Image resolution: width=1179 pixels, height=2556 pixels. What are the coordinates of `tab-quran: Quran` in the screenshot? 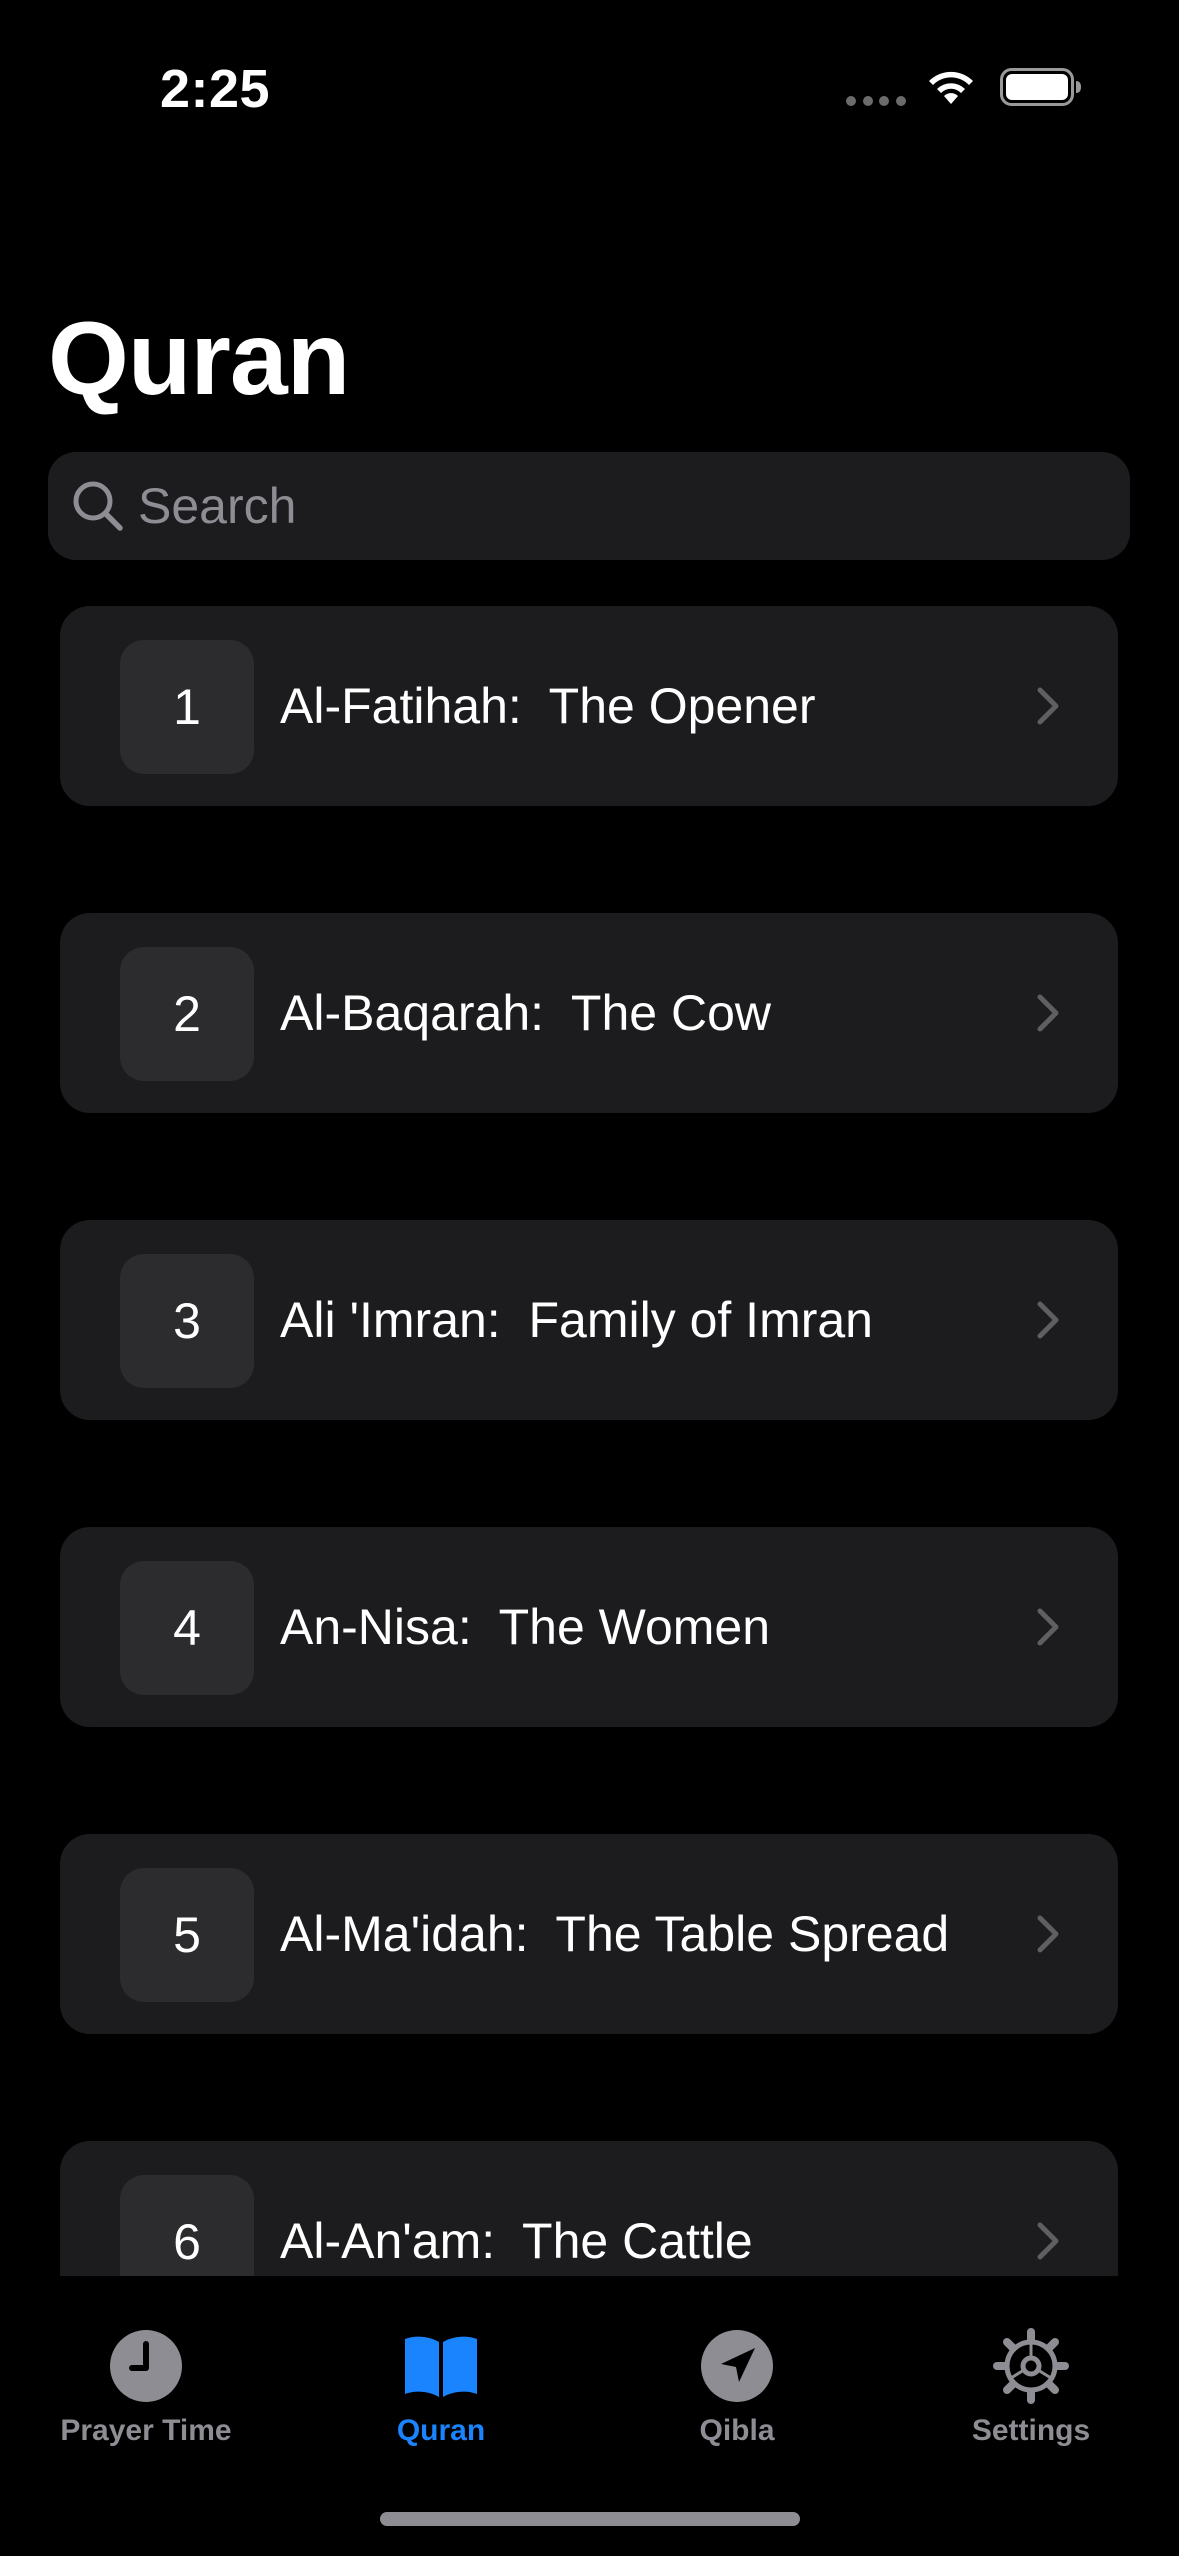 It's located at (441, 2366).